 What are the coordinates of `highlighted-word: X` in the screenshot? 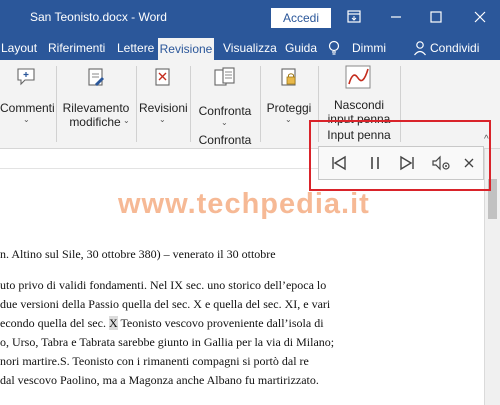 It's located at (113, 323).